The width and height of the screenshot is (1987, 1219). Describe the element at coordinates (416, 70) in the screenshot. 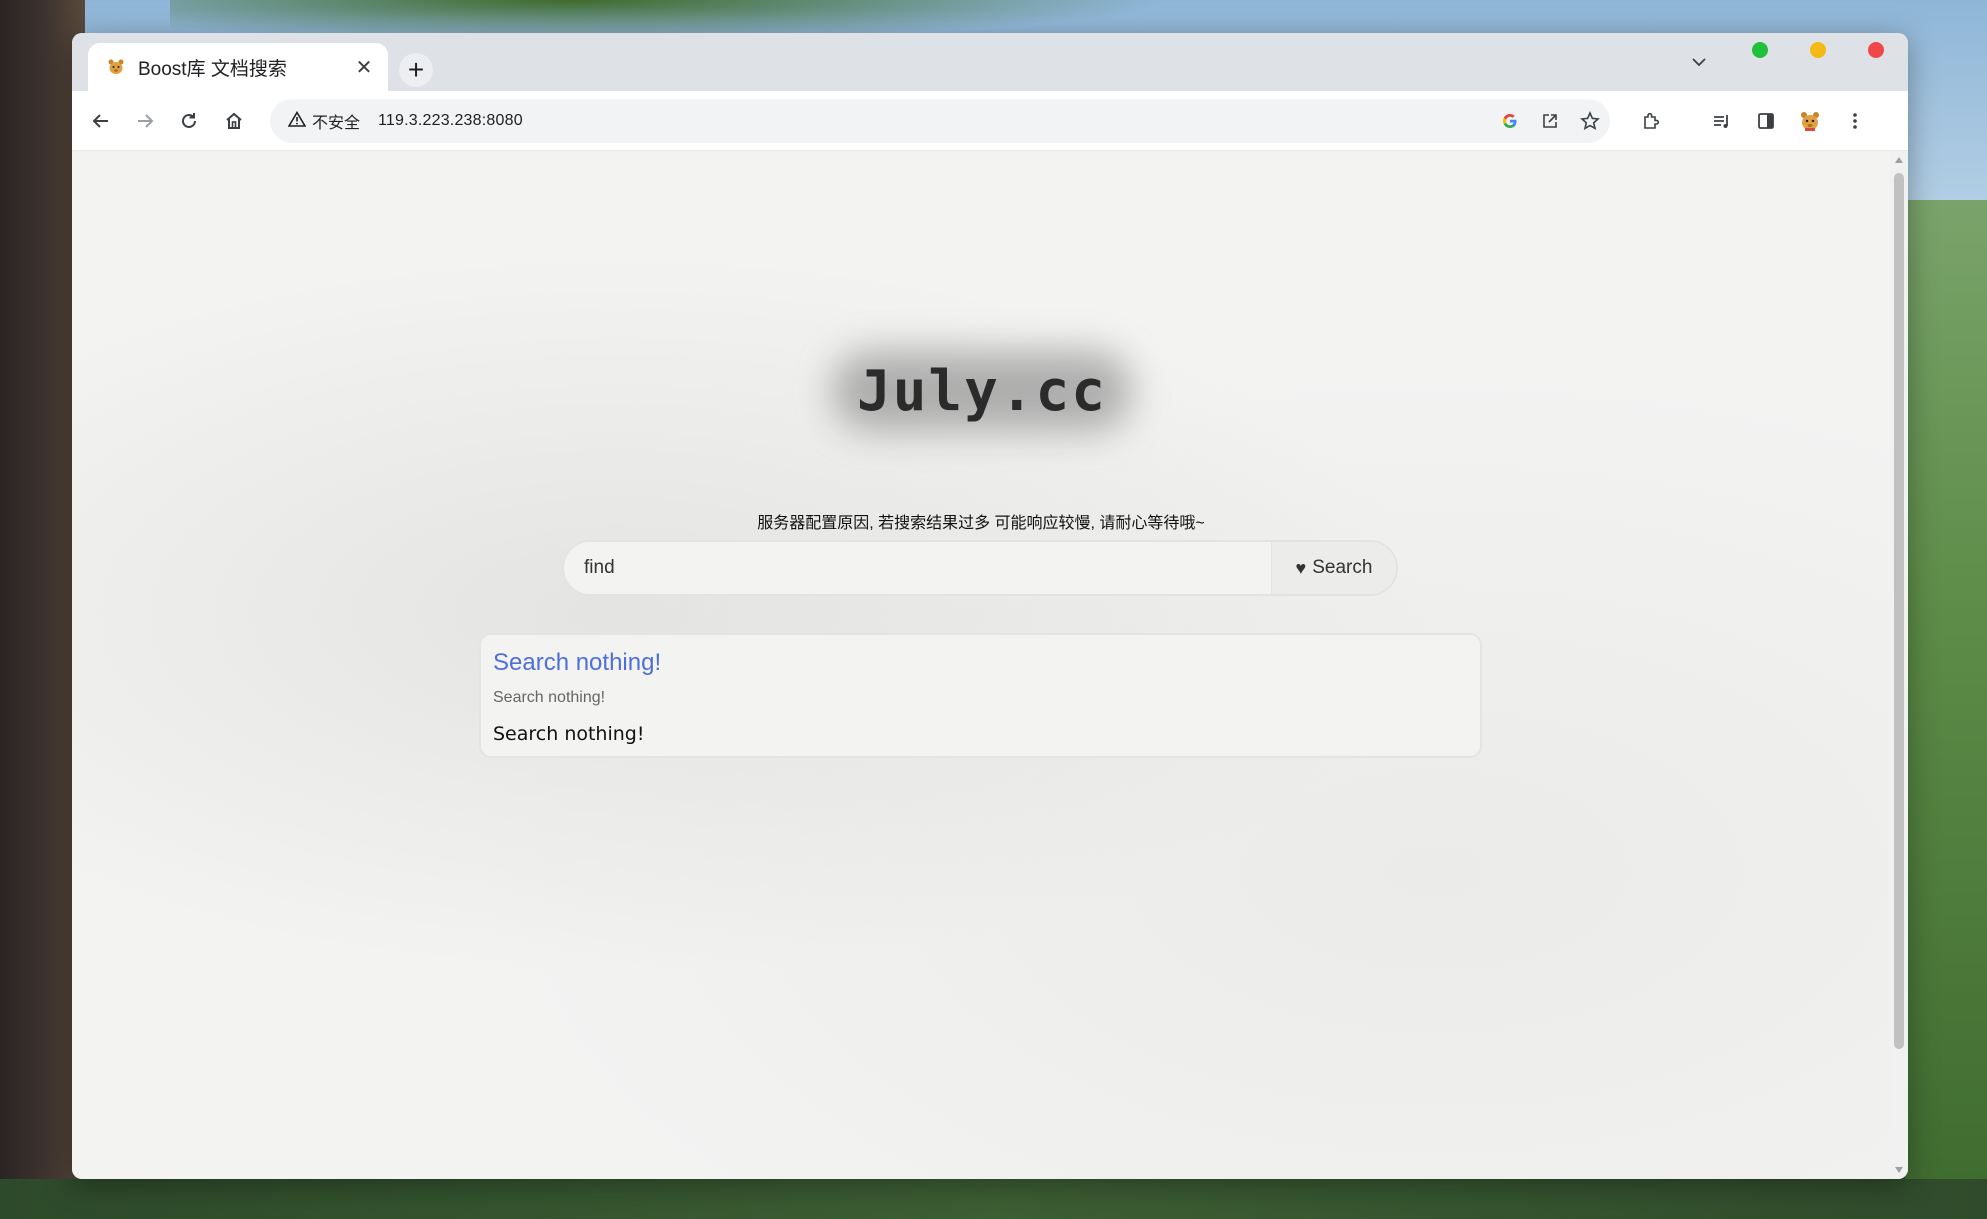

I see `new-tab-button: +` at that location.